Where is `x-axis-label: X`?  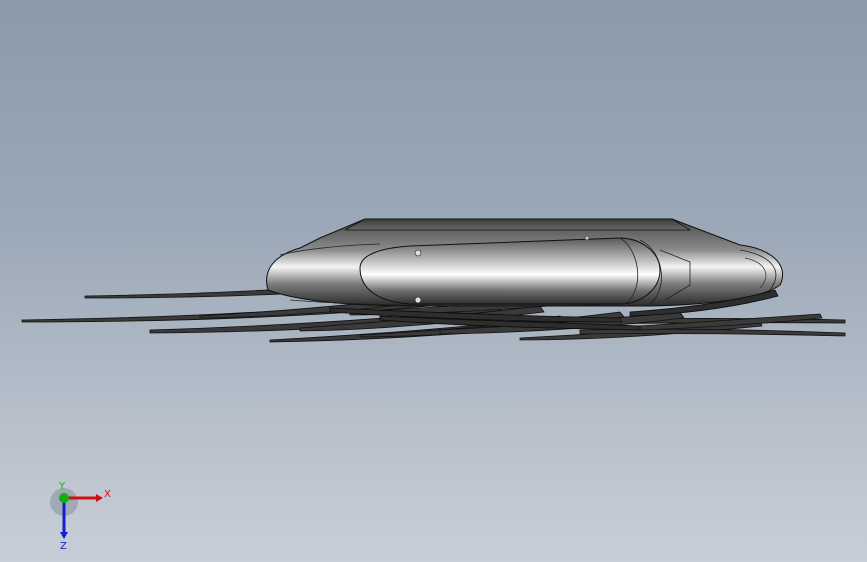
x-axis-label: X is located at coordinates (107, 494).